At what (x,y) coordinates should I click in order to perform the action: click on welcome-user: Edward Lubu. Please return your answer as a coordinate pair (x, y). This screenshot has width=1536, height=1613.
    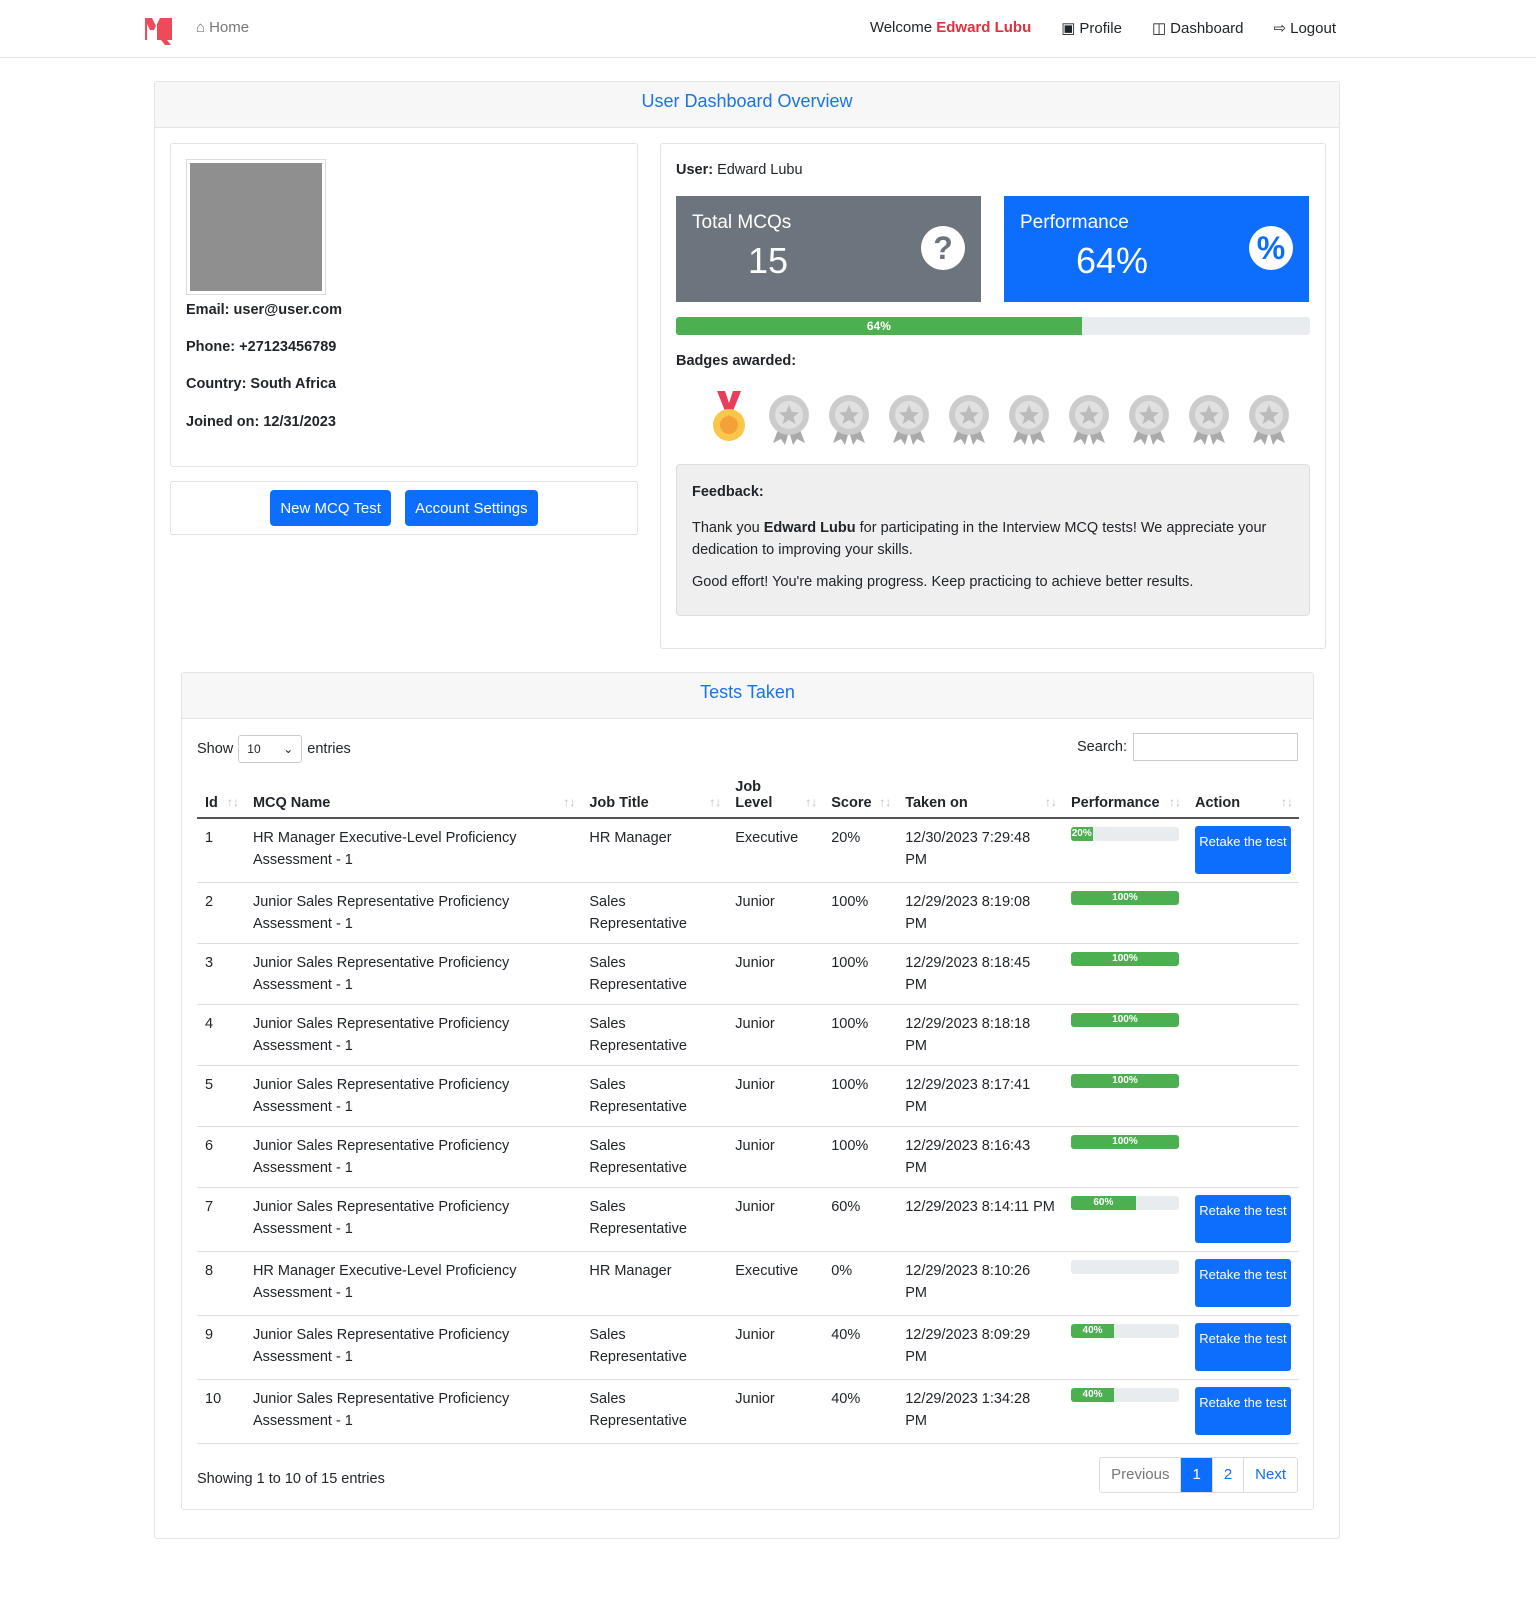
    Looking at the image, I should click on (984, 27).